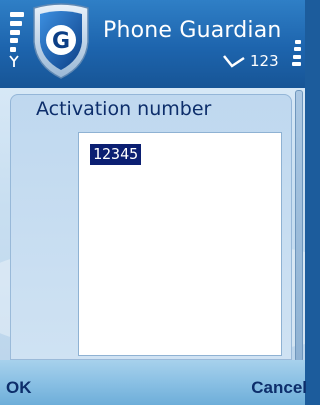 This screenshot has width=320, height=405. Describe the element at coordinates (19, 388) in the screenshot. I see `ok-softkey: OK` at that location.